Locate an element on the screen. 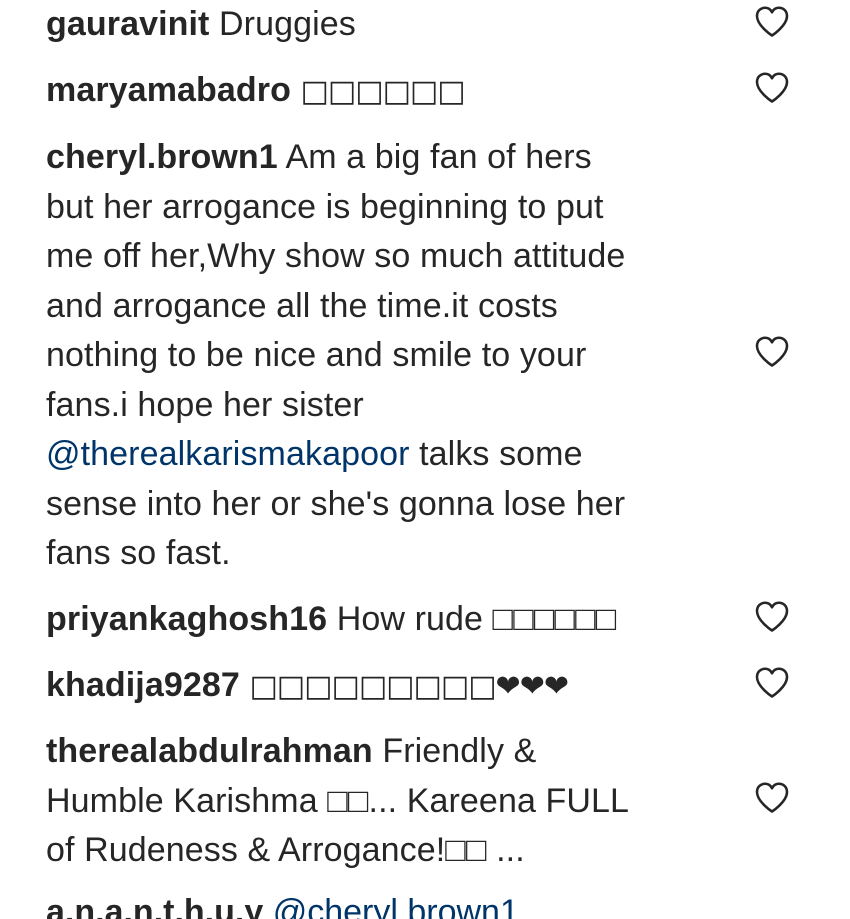 The image size is (850, 919). comment-line: @therealkarismakapoor talks some is located at coordinates (386, 455).